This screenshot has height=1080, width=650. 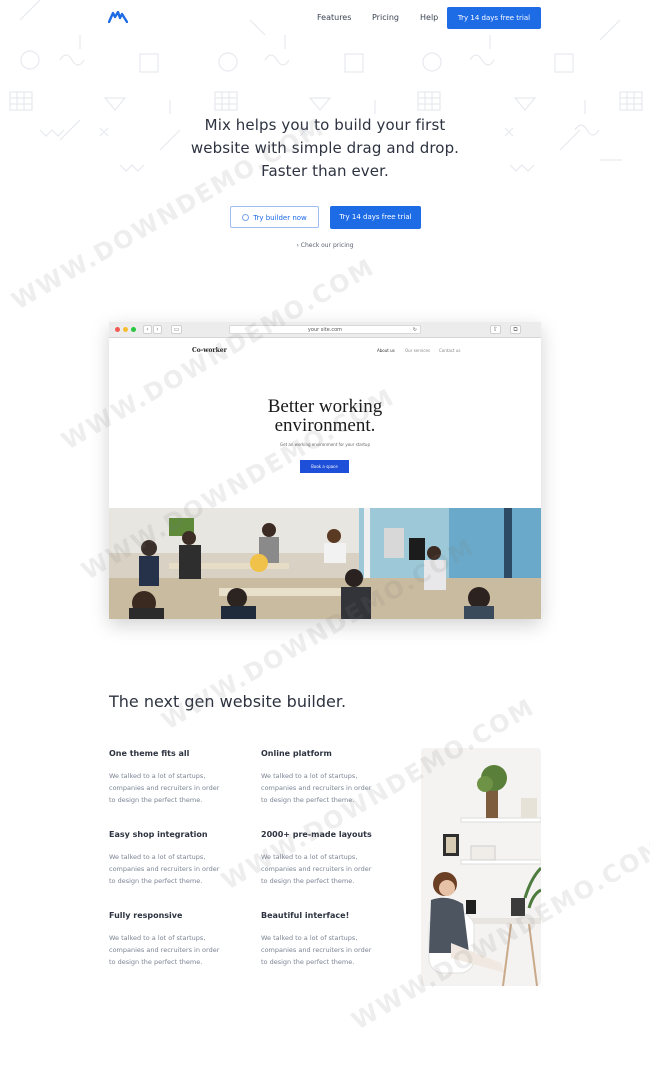 What do you see at coordinates (125, 329) in the screenshot?
I see `minimize-dot-icon` at bounding box center [125, 329].